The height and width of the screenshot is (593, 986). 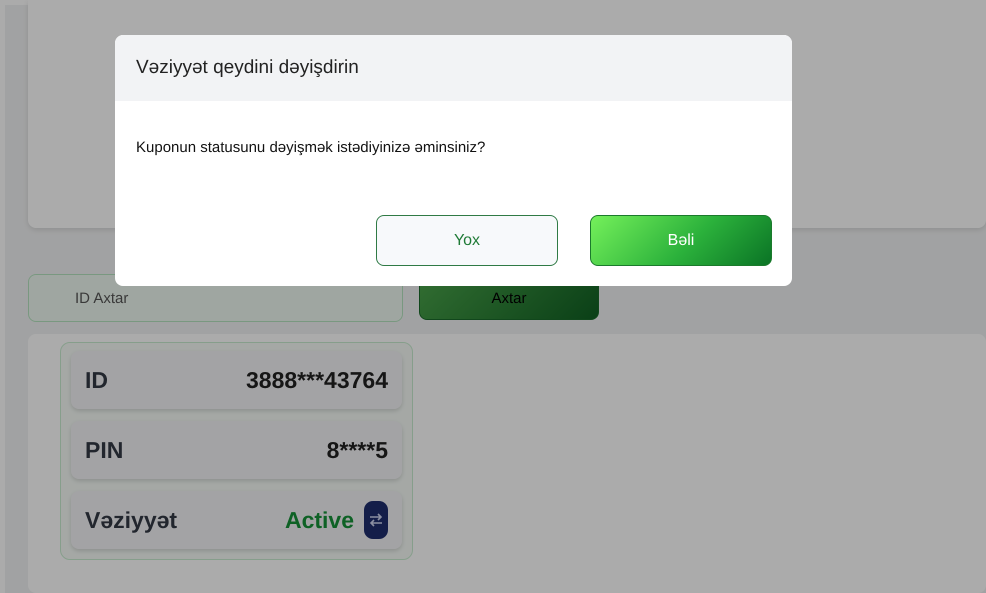 I want to click on confirm-button: Bəli, so click(x=681, y=240).